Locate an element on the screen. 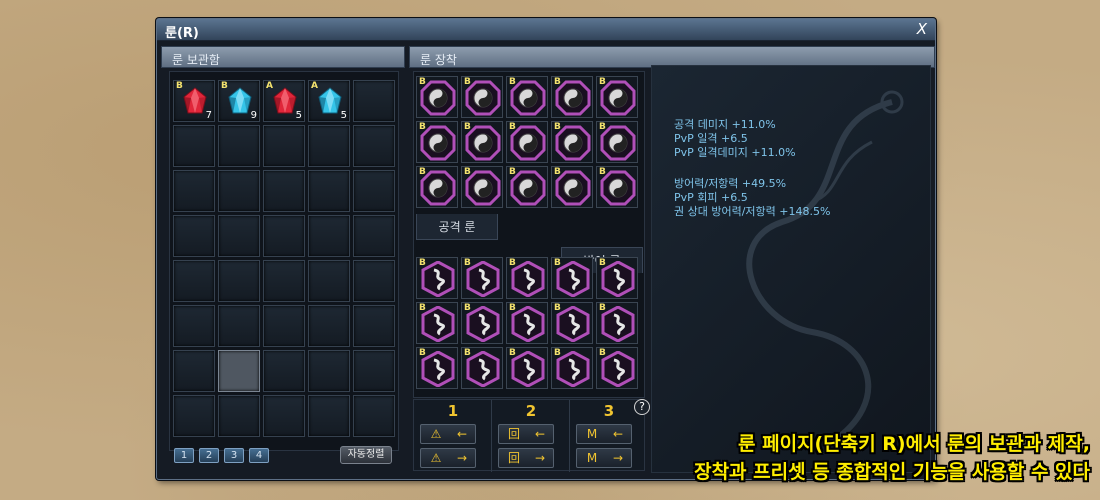 This screenshot has width=1100, height=500. preset-1-load-button: ⚠ ← is located at coordinates (448, 434).